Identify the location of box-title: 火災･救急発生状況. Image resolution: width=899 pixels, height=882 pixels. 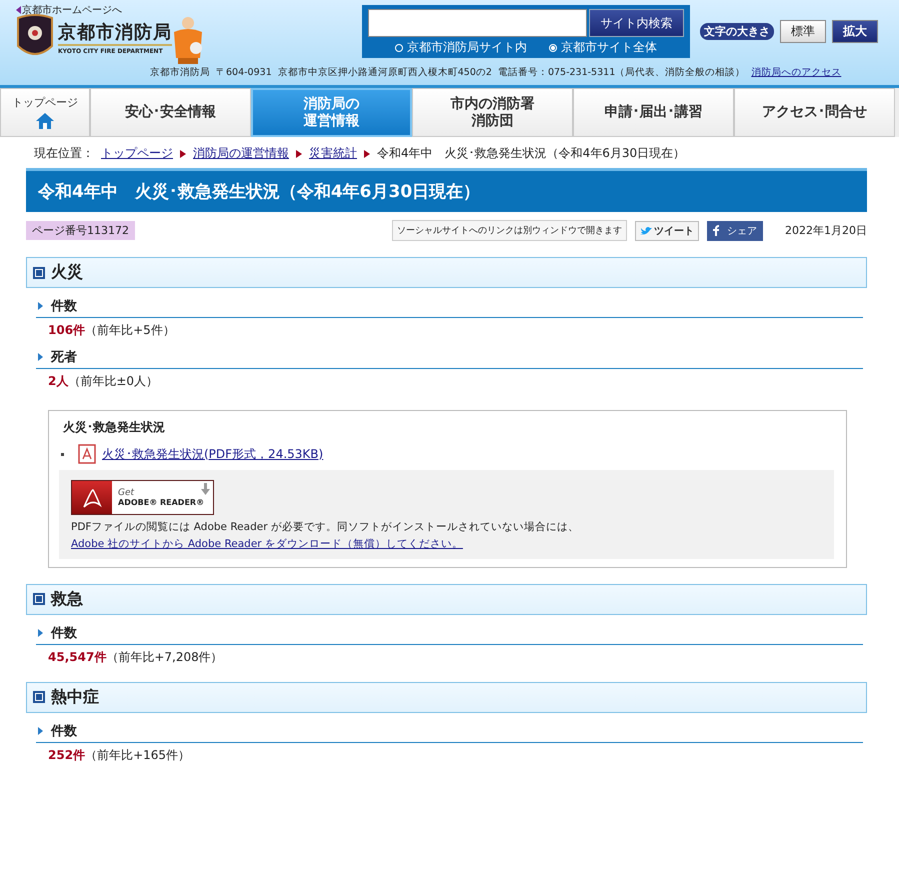
(114, 427).